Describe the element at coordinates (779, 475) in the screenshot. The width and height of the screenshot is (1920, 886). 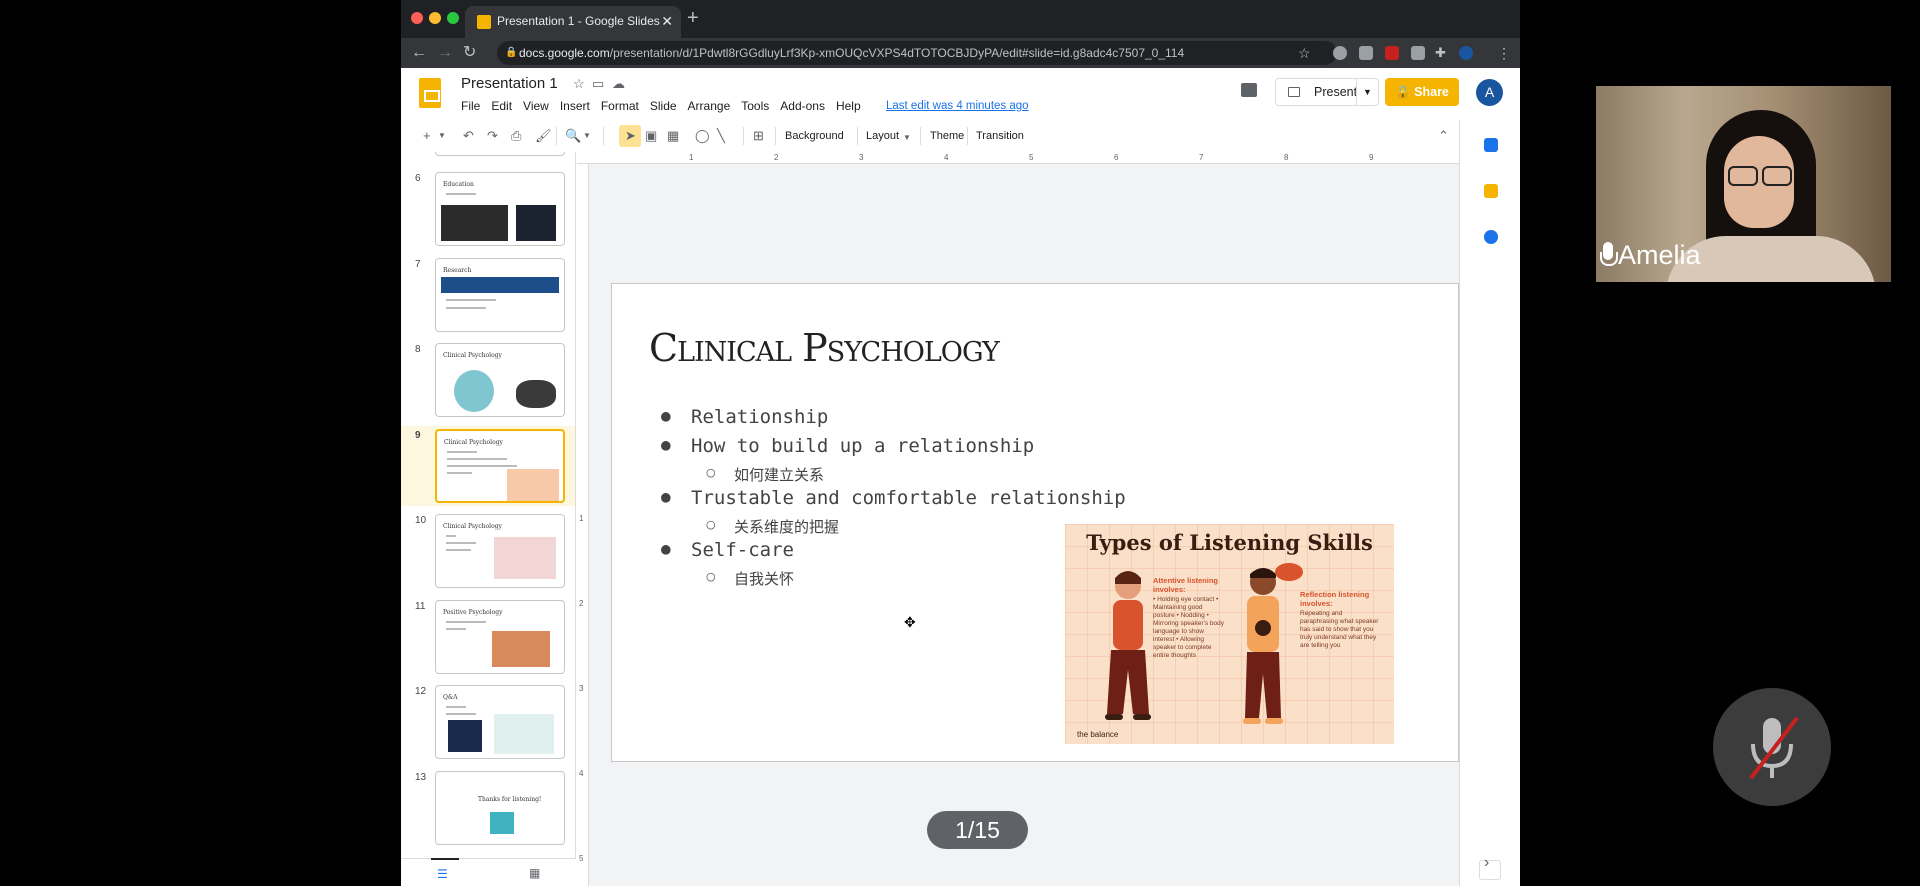
I see `sub-bullet-text: 如何建立关系` at that location.